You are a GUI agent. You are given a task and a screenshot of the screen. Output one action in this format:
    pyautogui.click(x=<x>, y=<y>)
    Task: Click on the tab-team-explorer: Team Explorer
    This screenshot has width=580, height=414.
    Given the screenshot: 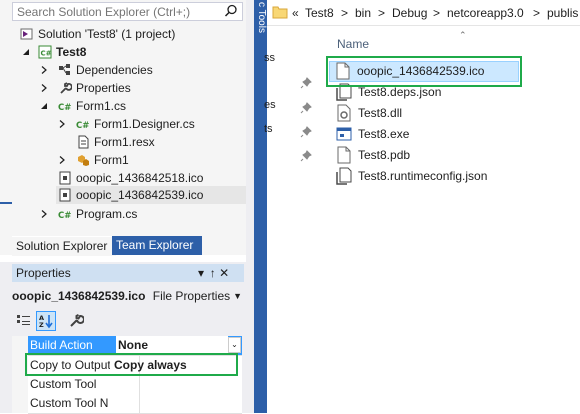 What is the action you would take?
    pyautogui.click(x=157, y=245)
    